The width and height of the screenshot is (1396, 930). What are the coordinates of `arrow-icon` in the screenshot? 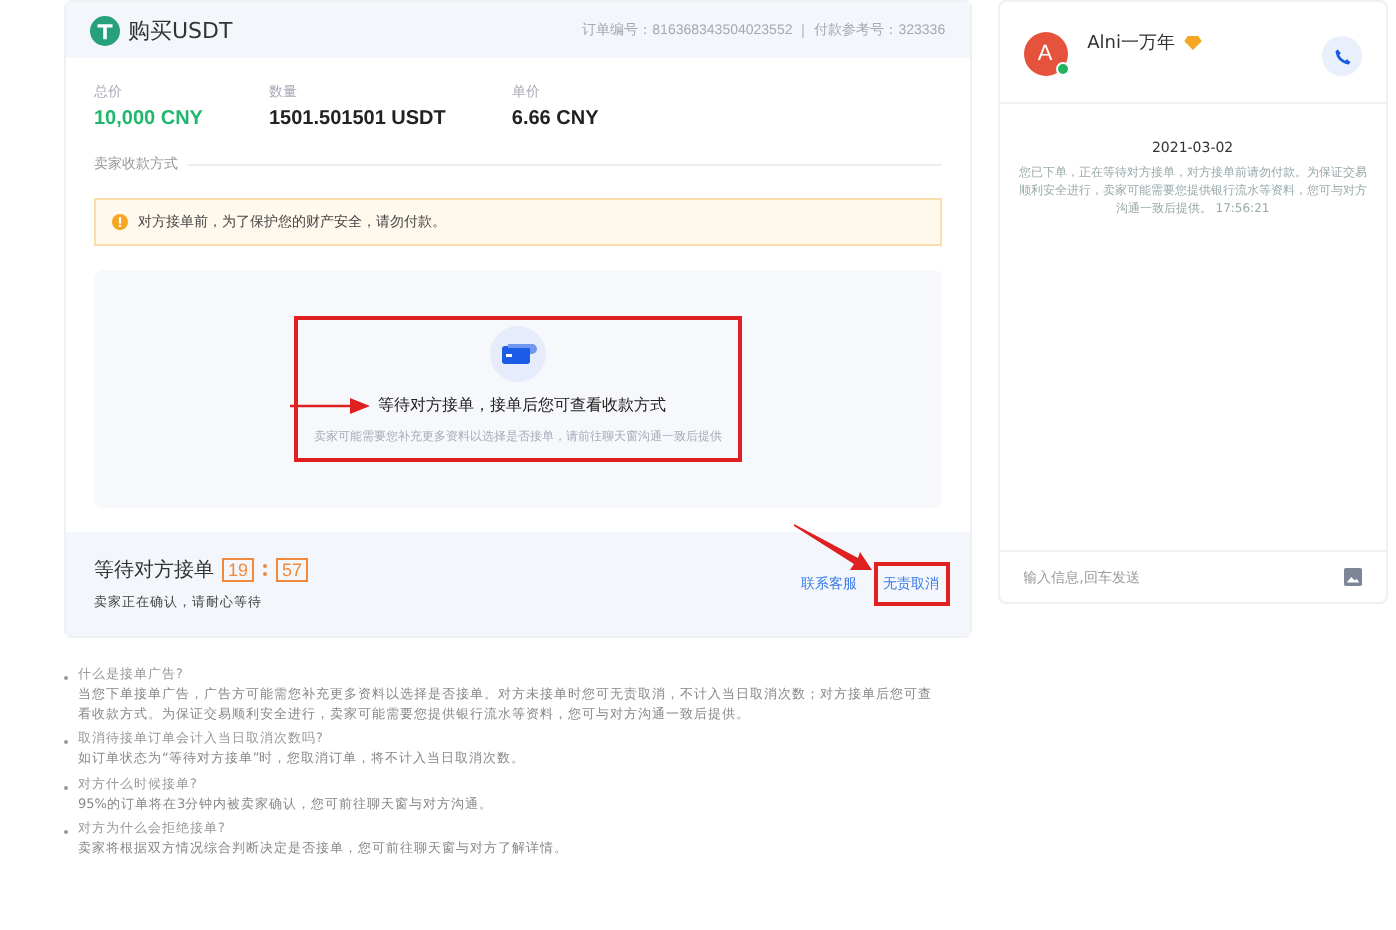 It's located at (833, 548).